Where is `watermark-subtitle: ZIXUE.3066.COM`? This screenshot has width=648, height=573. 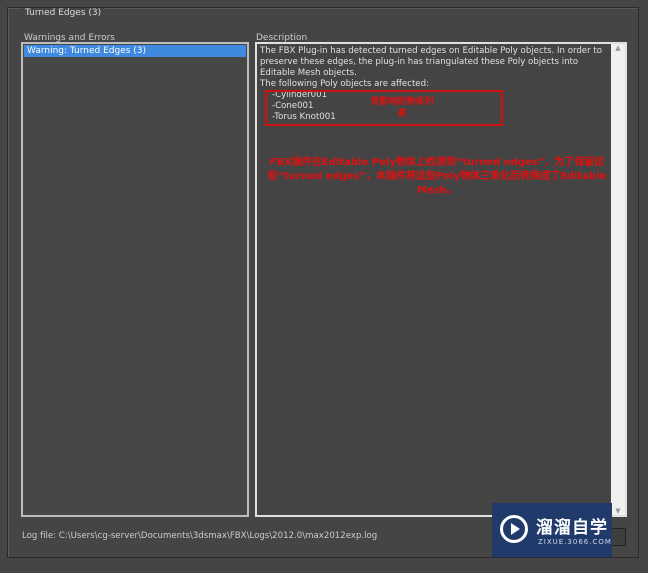
watermark-subtitle: ZIXUE.3066.COM is located at coordinates (575, 542).